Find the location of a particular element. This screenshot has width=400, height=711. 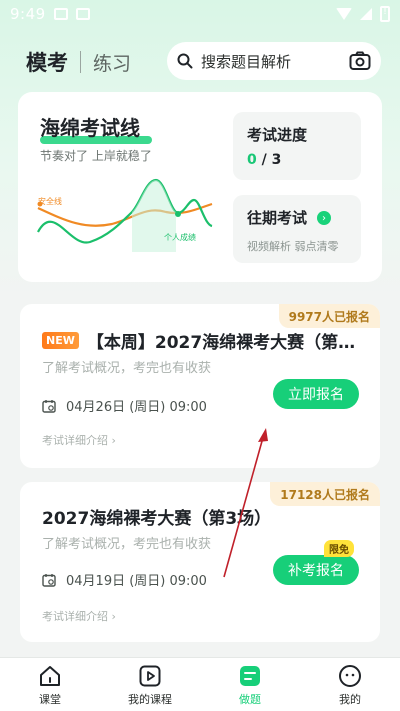

nav-item-classroom: 课堂 is located at coordinates (50, 684).